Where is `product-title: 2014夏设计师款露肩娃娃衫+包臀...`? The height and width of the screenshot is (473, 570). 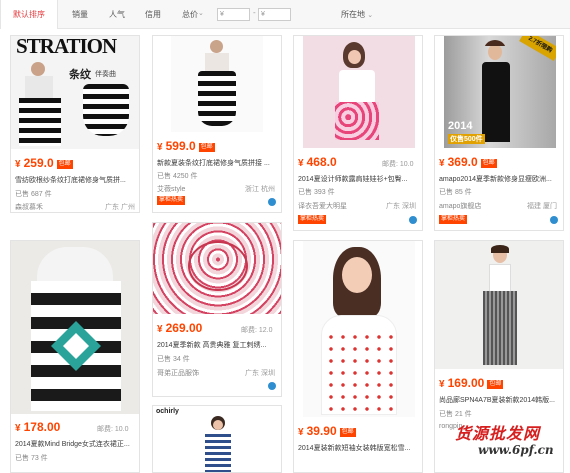
product-title: 2014夏设计师款露肩娃娃衫+包臀... is located at coordinates (359, 179).